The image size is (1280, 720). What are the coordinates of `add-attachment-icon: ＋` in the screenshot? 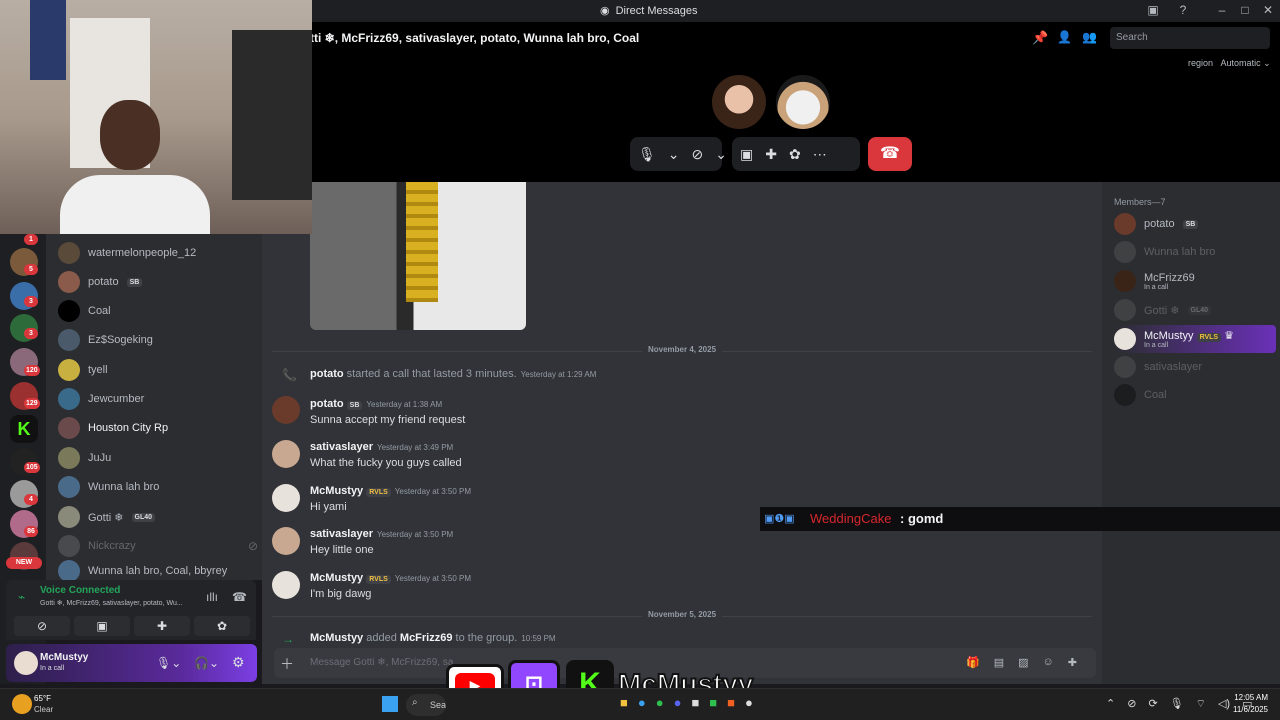 It's located at (287, 664).